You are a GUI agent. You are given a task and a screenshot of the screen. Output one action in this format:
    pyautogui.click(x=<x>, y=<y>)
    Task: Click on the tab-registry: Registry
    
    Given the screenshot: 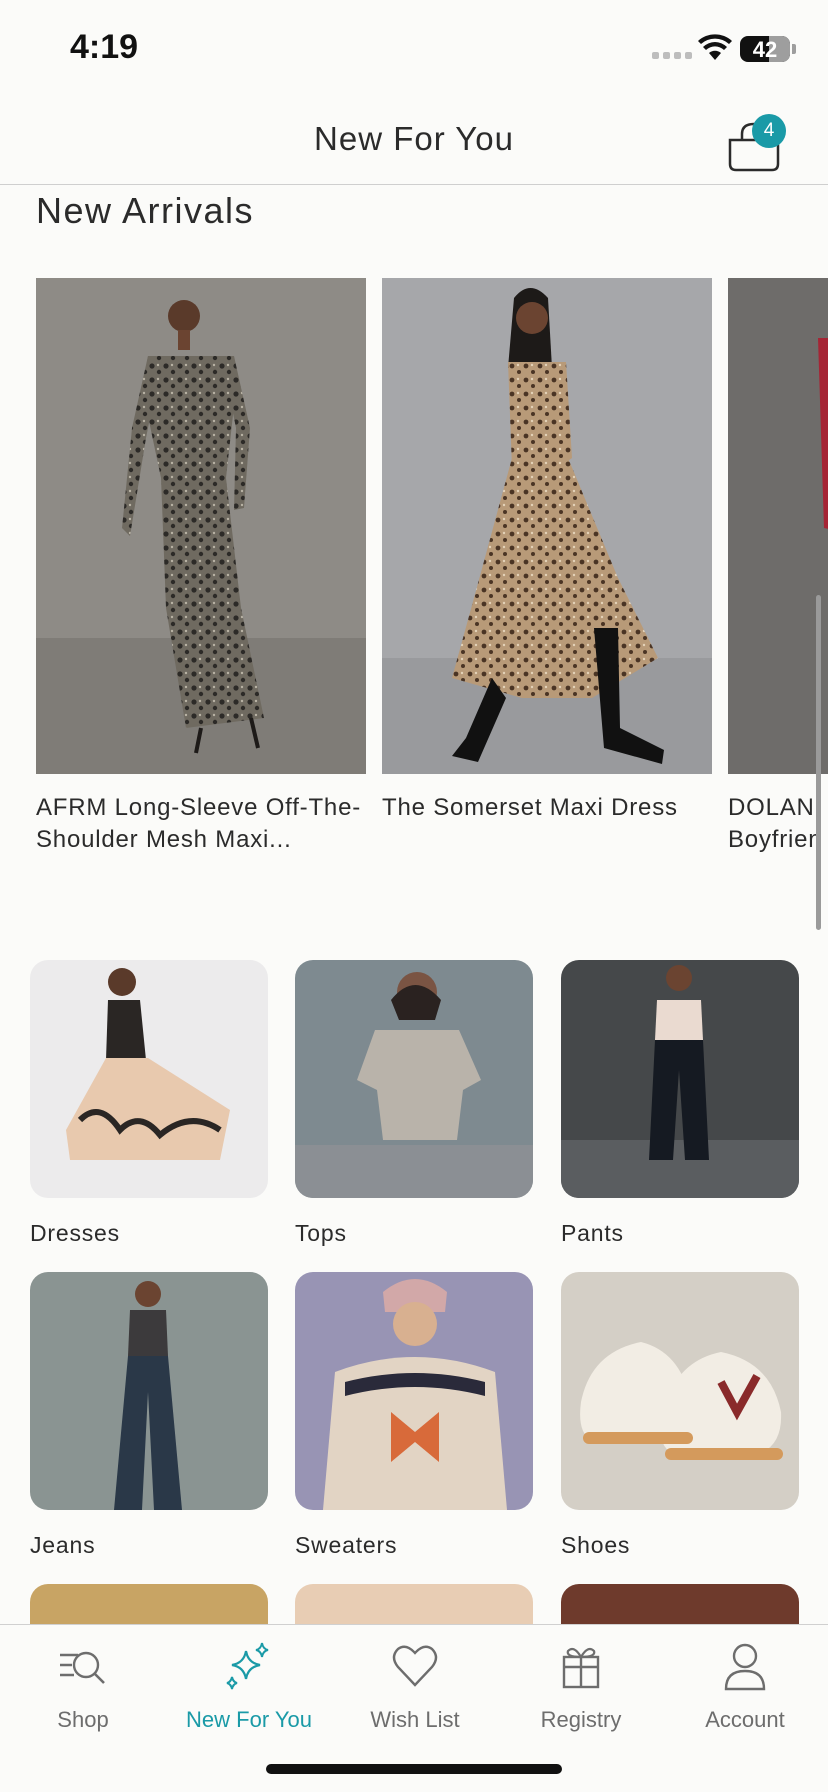 What is the action you would take?
    pyautogui.click(x=581, y=1685)
    